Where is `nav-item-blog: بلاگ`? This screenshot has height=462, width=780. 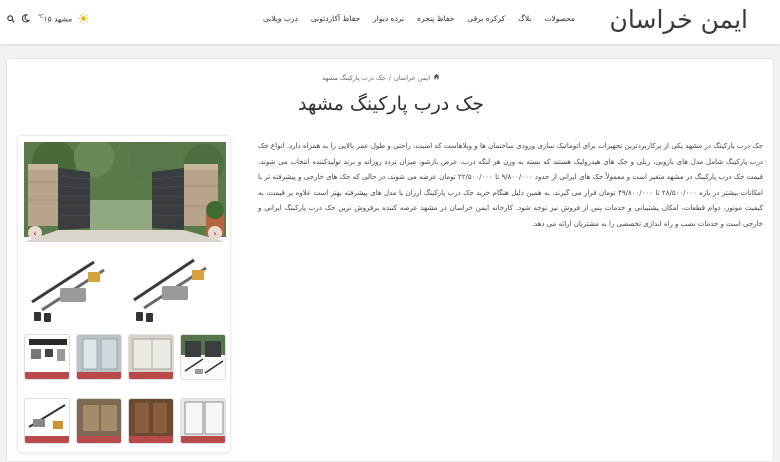
nav-item-blog: بلاگ is located at coordinates (524, 18).